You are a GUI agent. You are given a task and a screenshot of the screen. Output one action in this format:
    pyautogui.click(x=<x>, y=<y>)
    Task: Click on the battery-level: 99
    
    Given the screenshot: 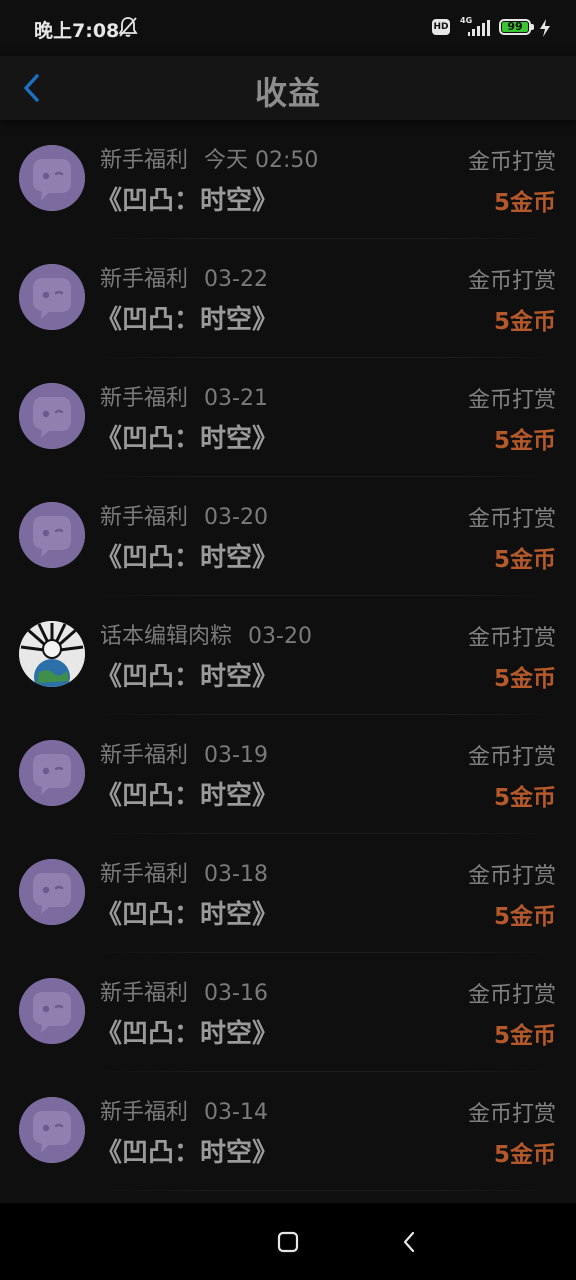 What is the action you would take?
    pyautogui.click(x=515, y=26)
    